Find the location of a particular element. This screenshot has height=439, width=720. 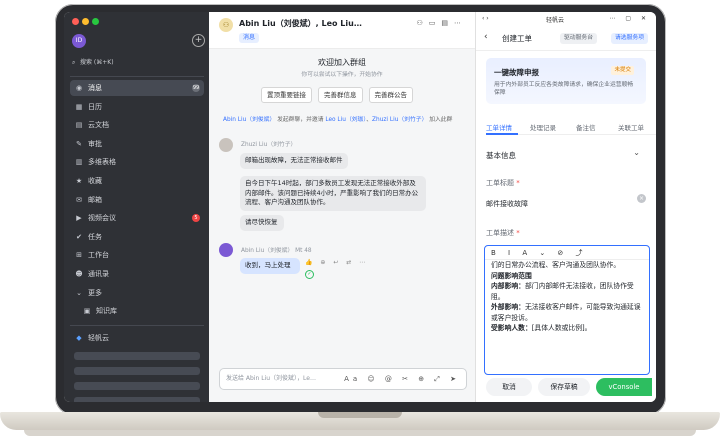

divider is located at coordinates (137, 325).